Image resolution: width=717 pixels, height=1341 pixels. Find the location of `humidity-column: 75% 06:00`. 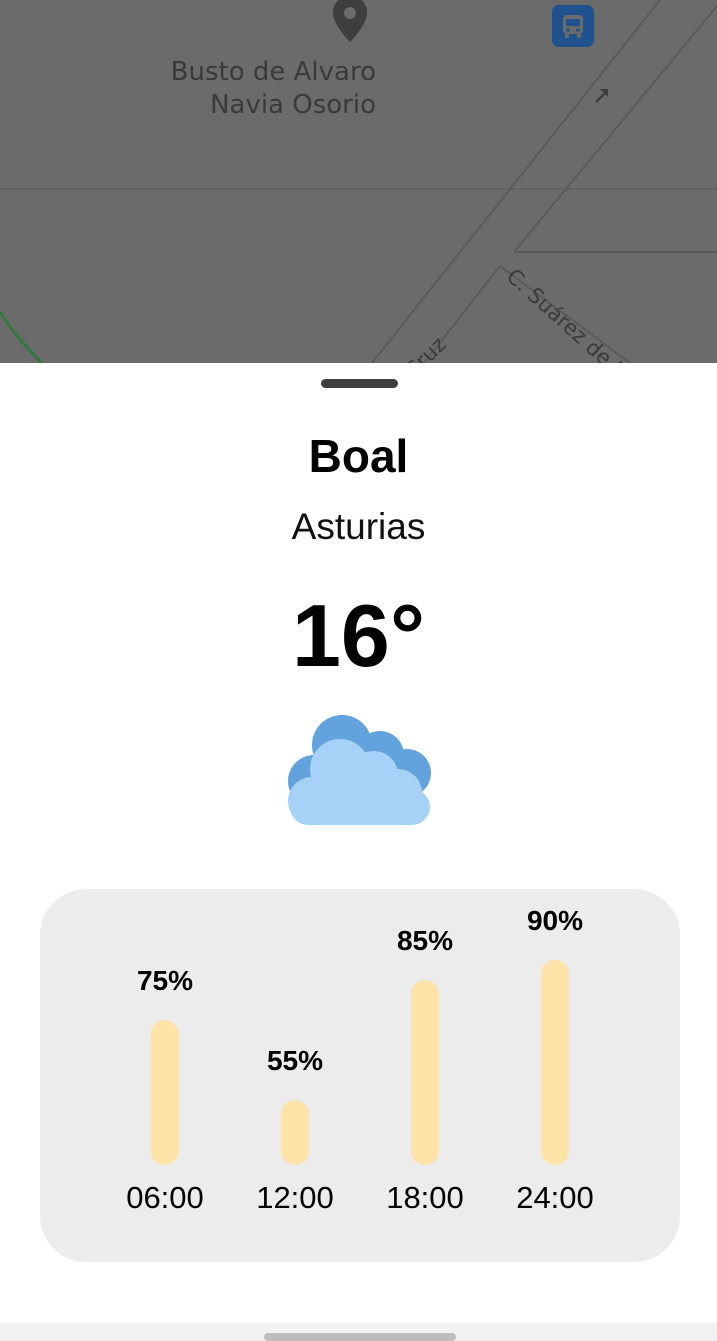

humidity-column: 75% 06:00 is located at coordinates (165, 1075).